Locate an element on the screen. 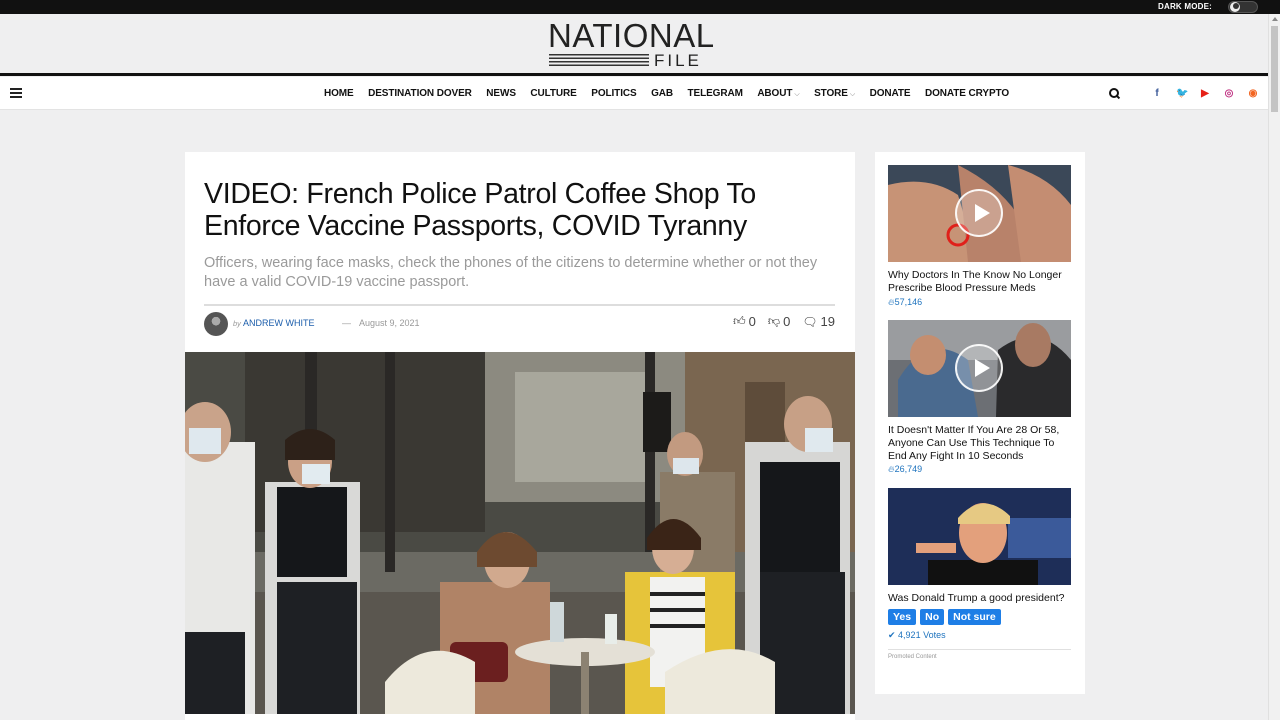  poll-no-button: No is located at coordinates (932, 616).